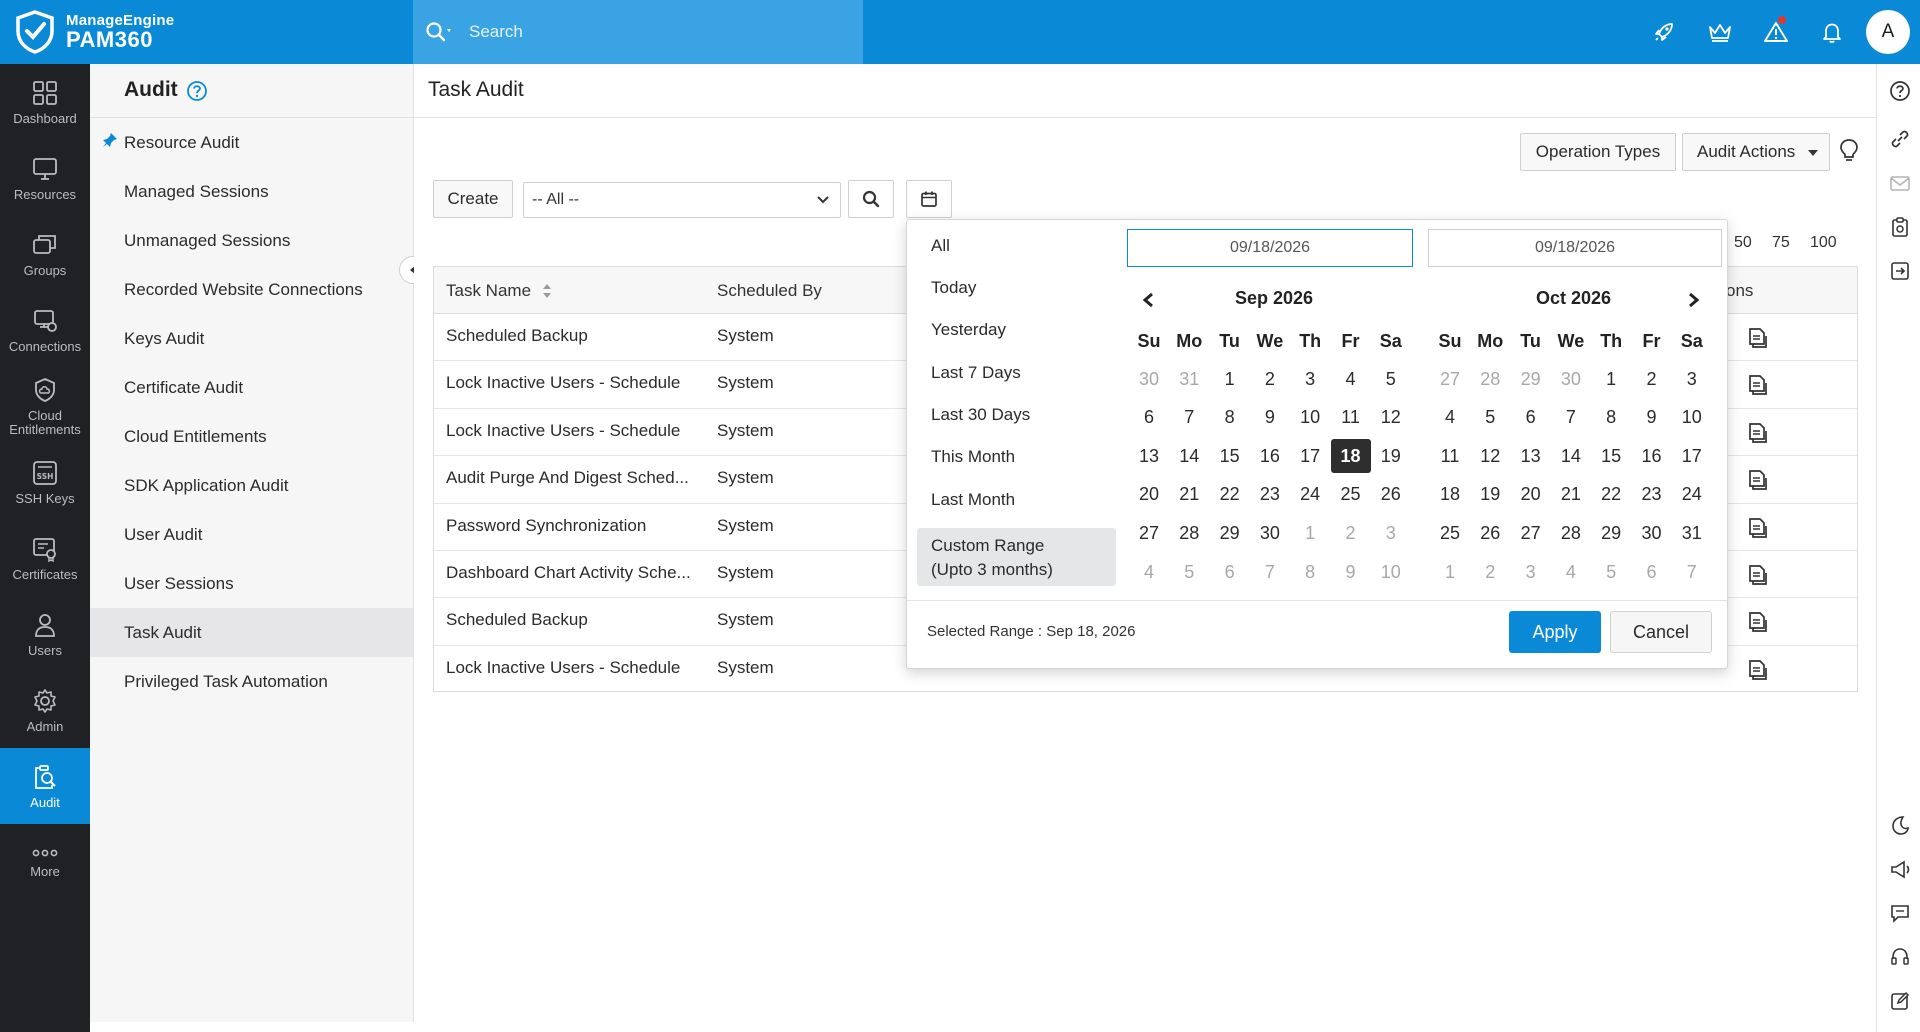 The height and width of the screenshot is (1032, 1920). I want to click on right-day: 22, so click(1611, 495).